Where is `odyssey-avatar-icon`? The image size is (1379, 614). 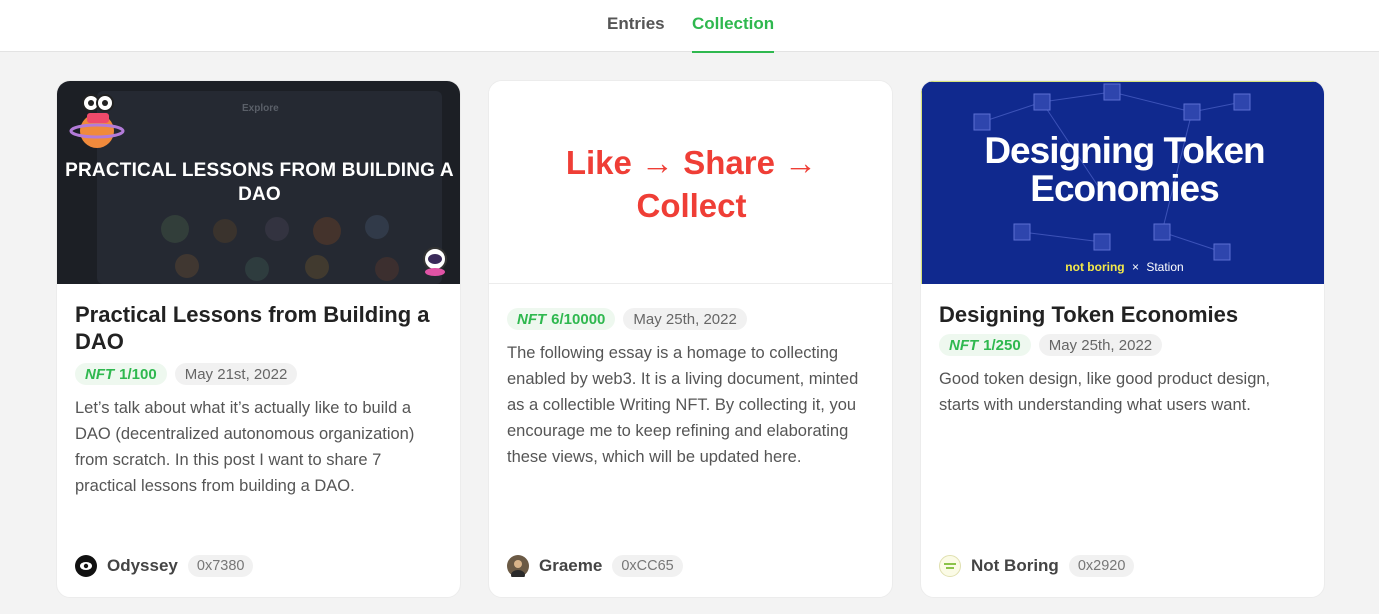 odyssey-avatar-icon is located at coordinates (86, 566).